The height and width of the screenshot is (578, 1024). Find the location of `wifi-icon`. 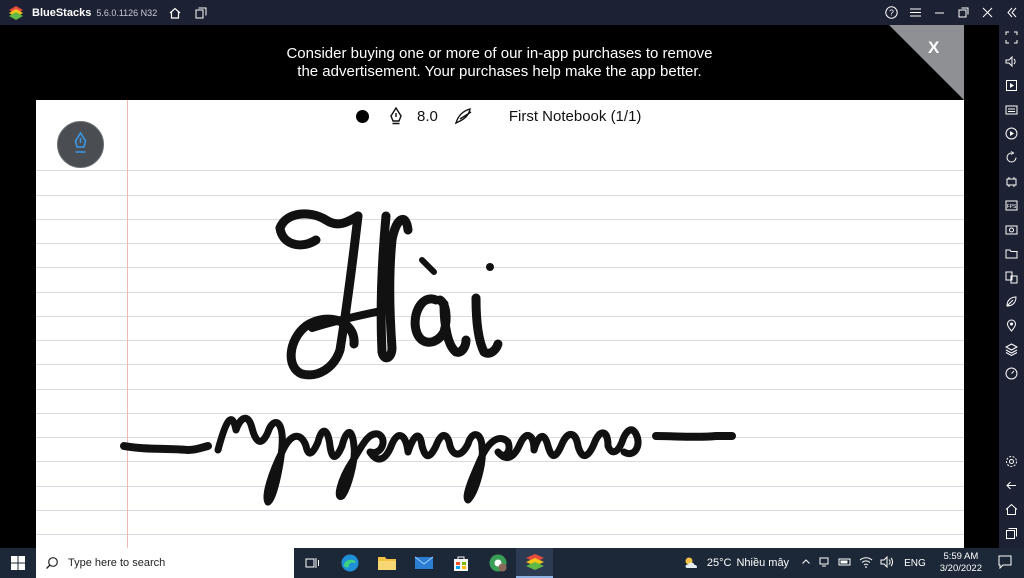

wifi-icon is located at coordinates (866, 563).